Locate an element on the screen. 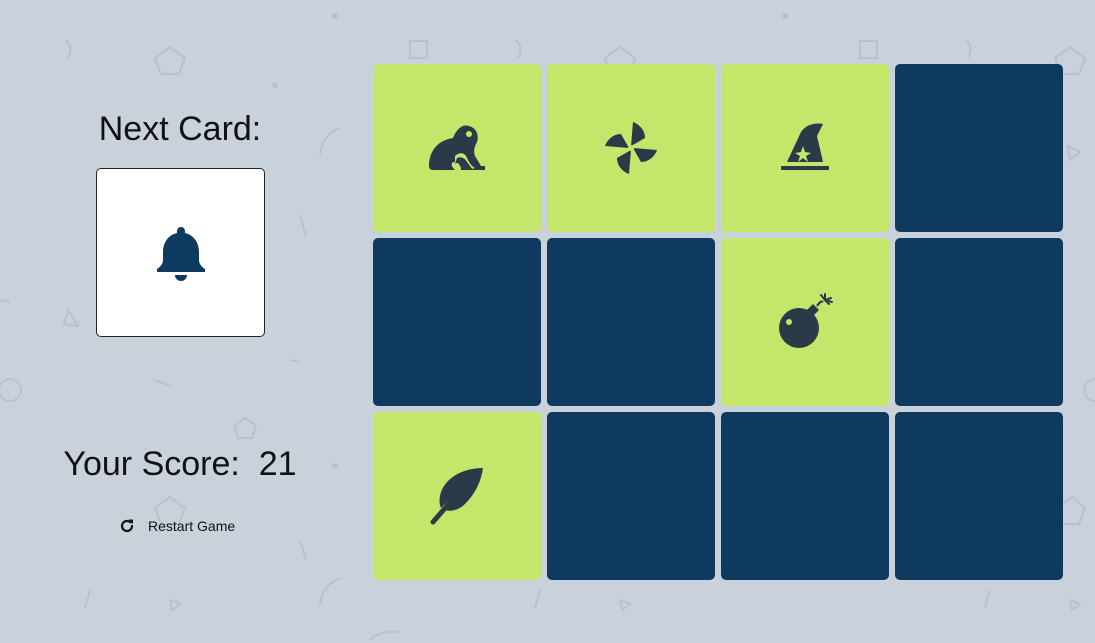 This screenshot has height=643, width=1095. restart-icon is located at coordinates (127, 526).